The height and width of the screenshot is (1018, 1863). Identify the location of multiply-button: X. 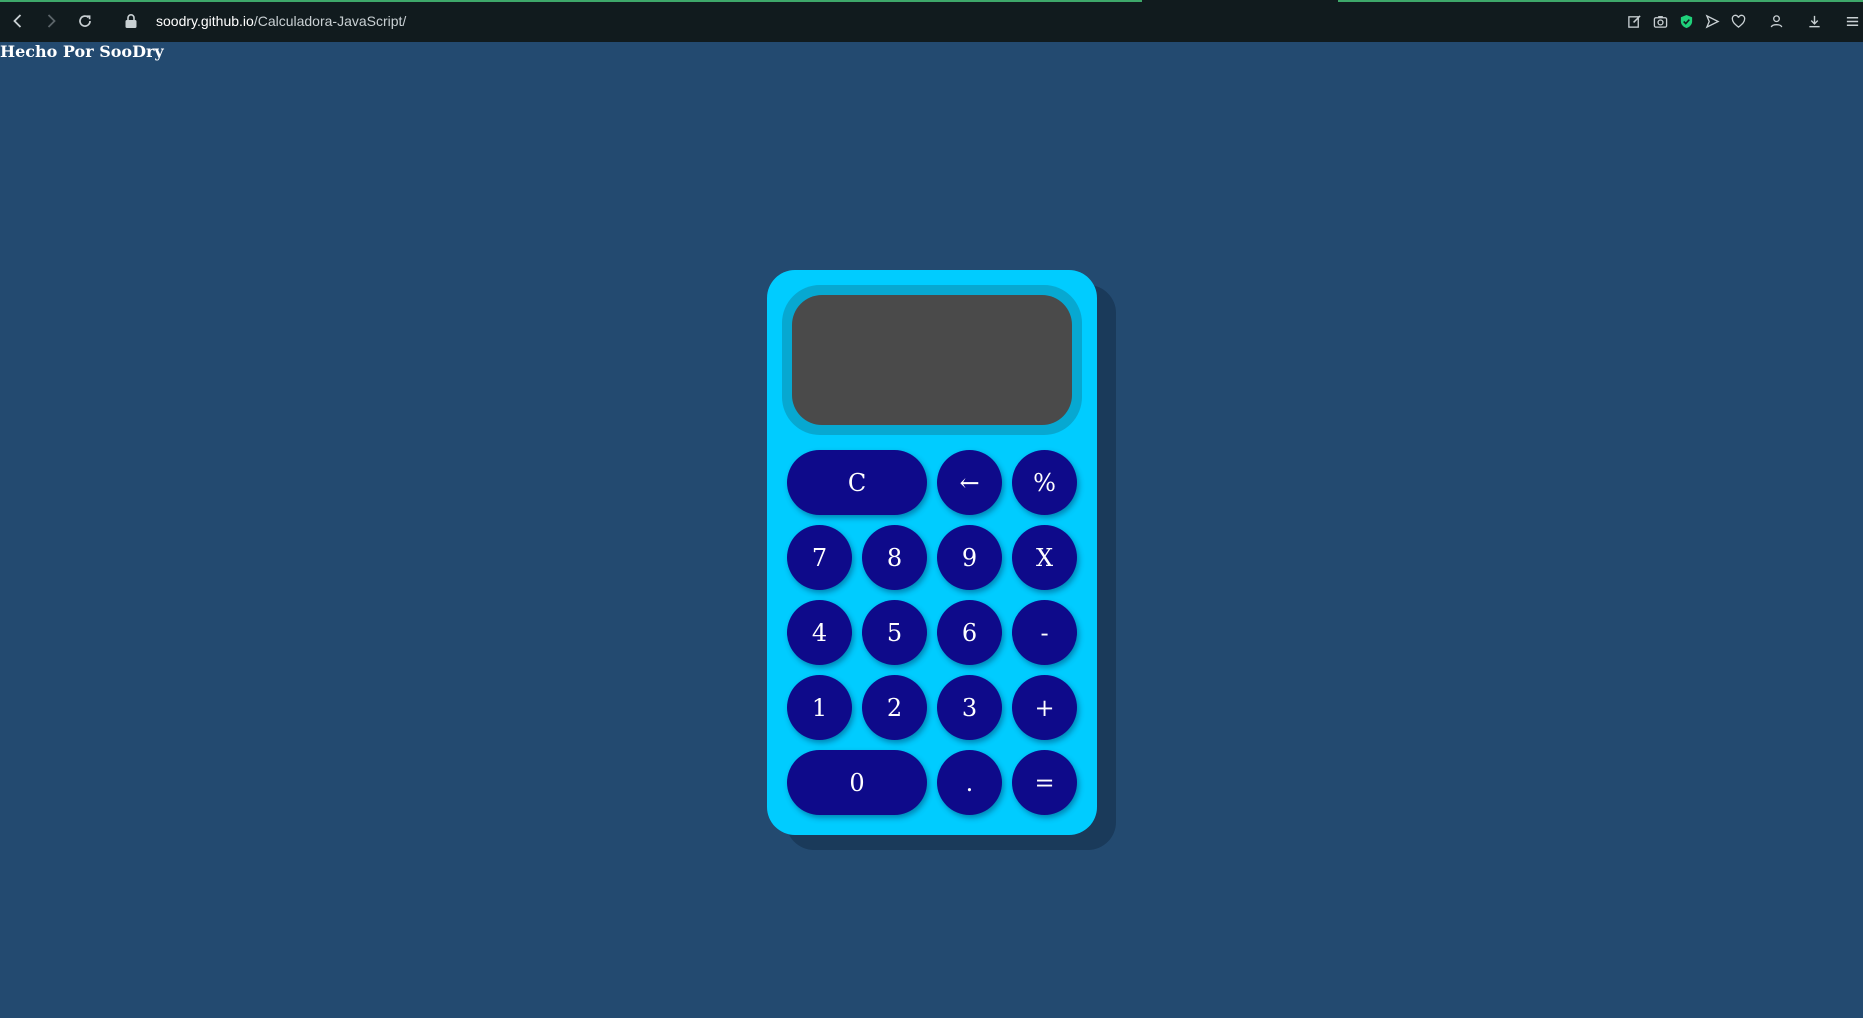
(1044, 557).